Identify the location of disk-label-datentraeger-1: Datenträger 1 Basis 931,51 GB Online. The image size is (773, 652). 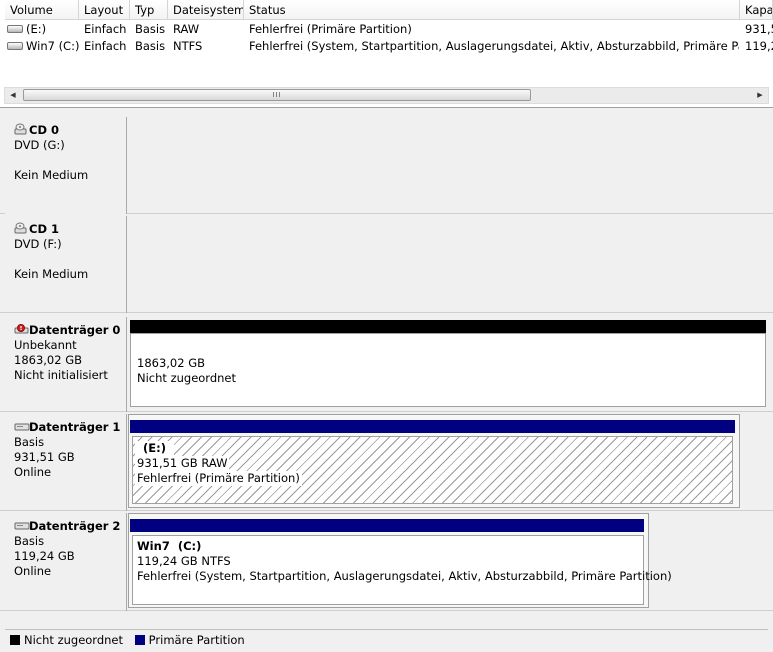
(66, 462).